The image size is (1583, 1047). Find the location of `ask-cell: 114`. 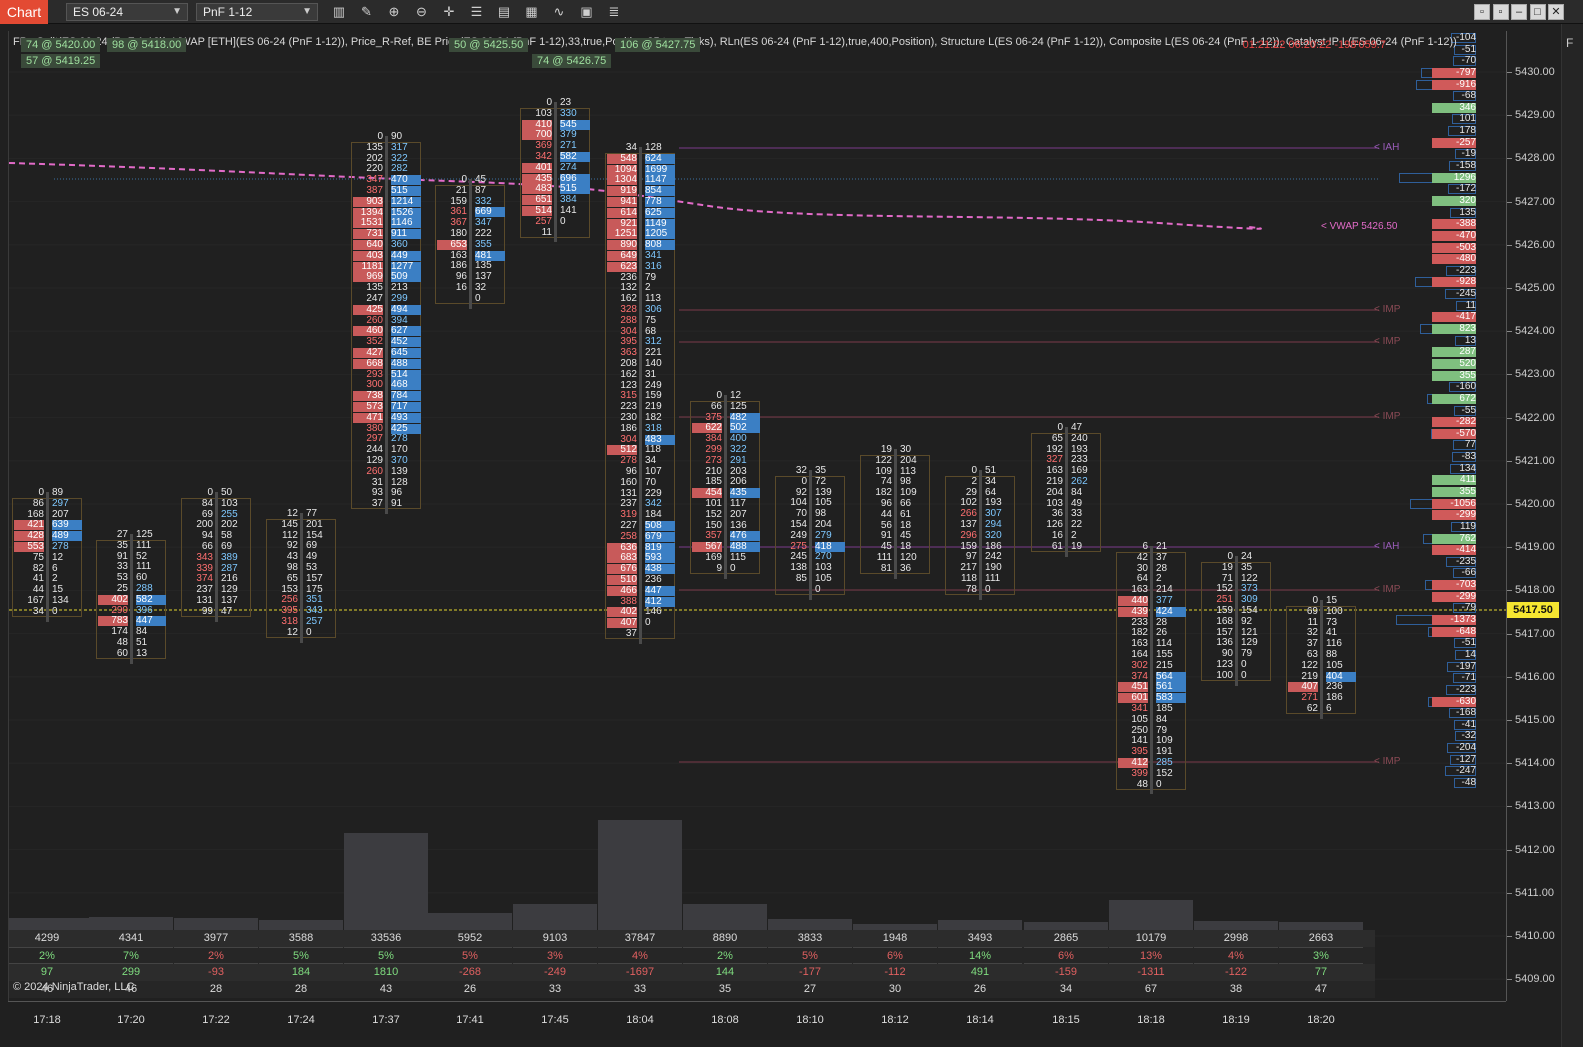

ask-cell: 114 is located at coordinates (1164, 644).